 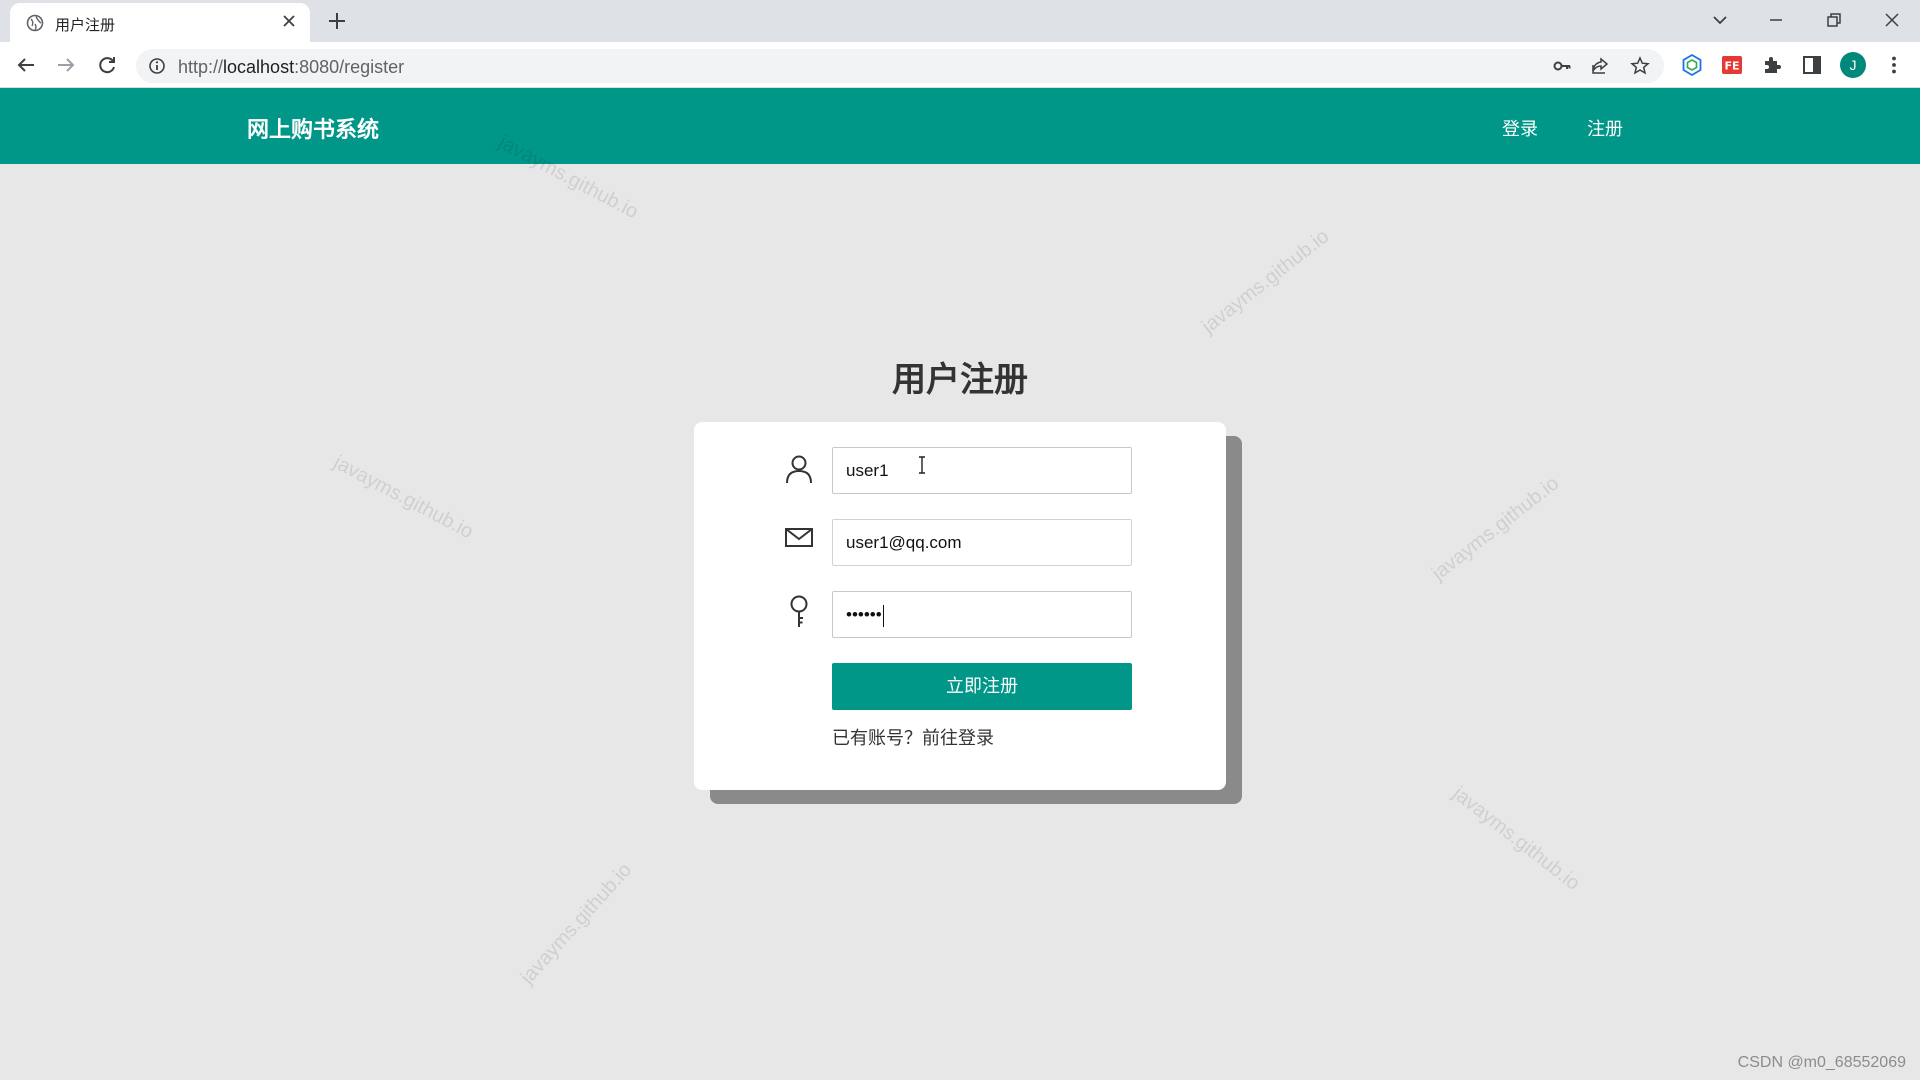 What do you see at coordinates (35, 23) in the screenshot?
I see `globe-icon` at bounding box center [35, 23].